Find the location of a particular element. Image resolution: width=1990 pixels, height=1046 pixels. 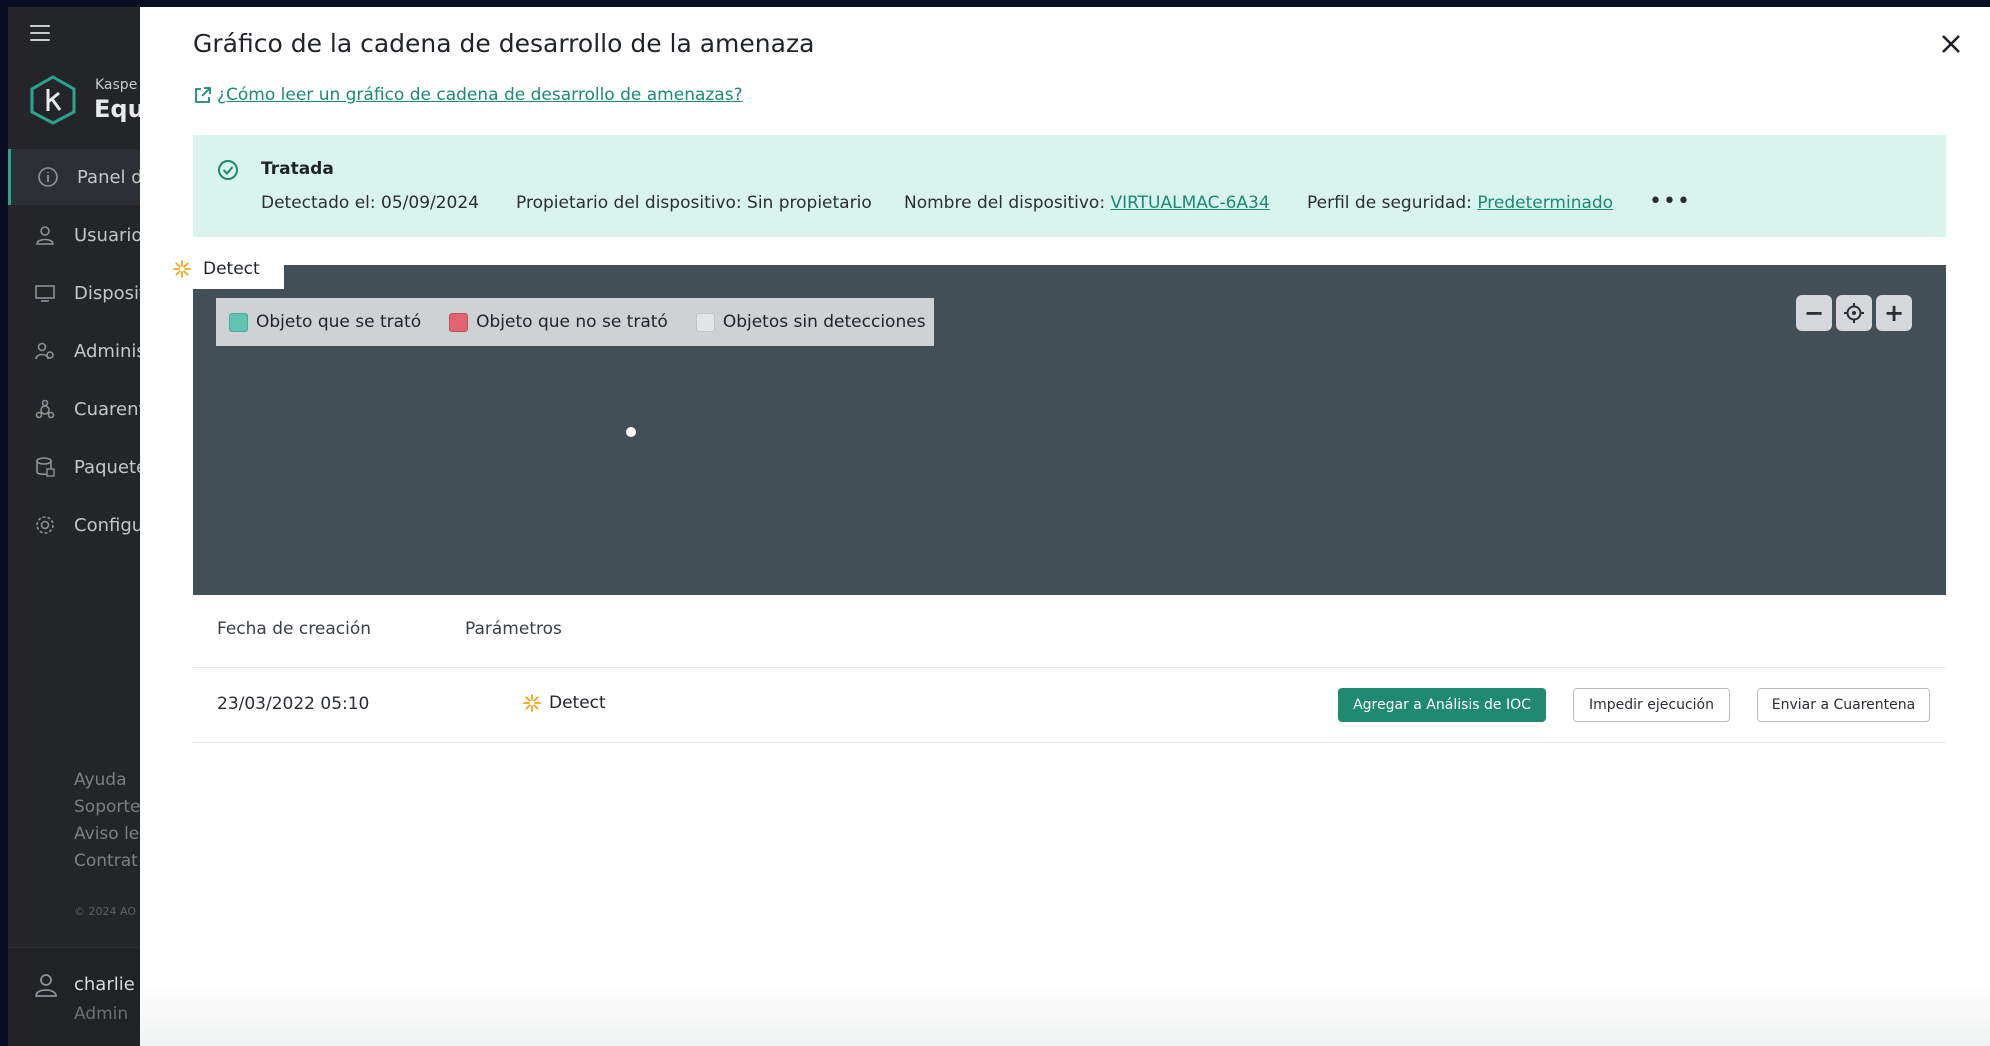

brand-name-top: Kaspe is located at coordinates (116, 85).